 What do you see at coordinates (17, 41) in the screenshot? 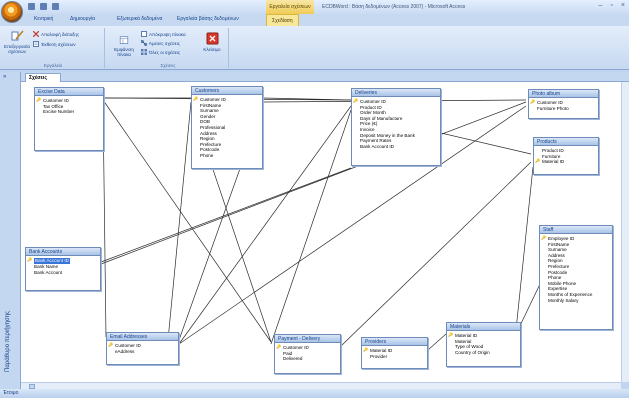
I see `edit-relationships-button: Επεξεργασία σχέσεων` at bounding box center [17, 41].